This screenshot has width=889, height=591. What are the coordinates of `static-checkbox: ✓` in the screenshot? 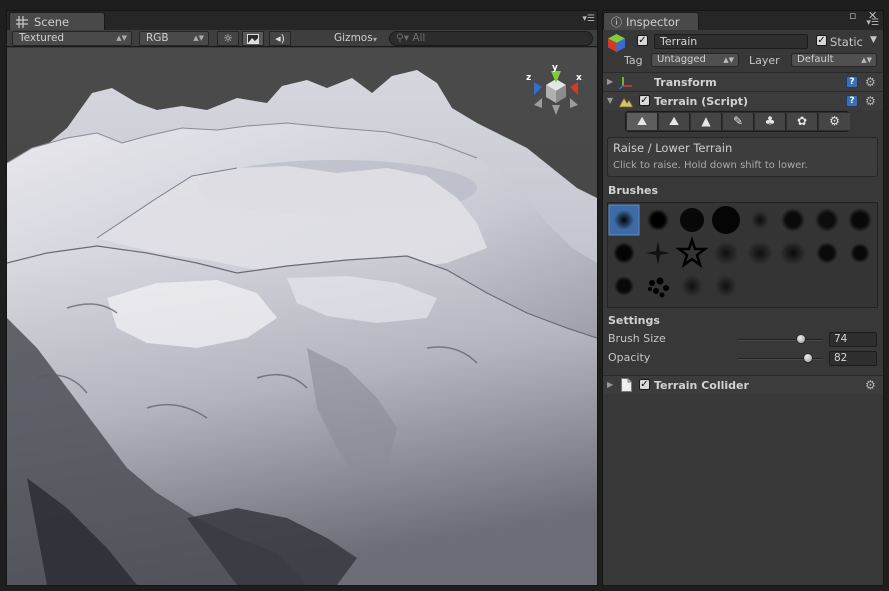 It's located at (821, 40).